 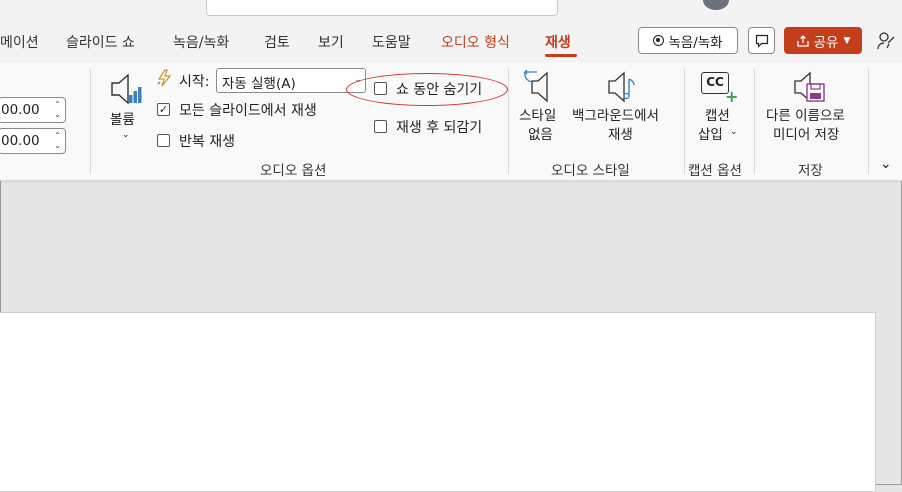 What do you see at coordinates (100, 42) in the screenshot?
I see `tab-slide-show: 슬라이드 쇼` at bounding box center [100, 42].